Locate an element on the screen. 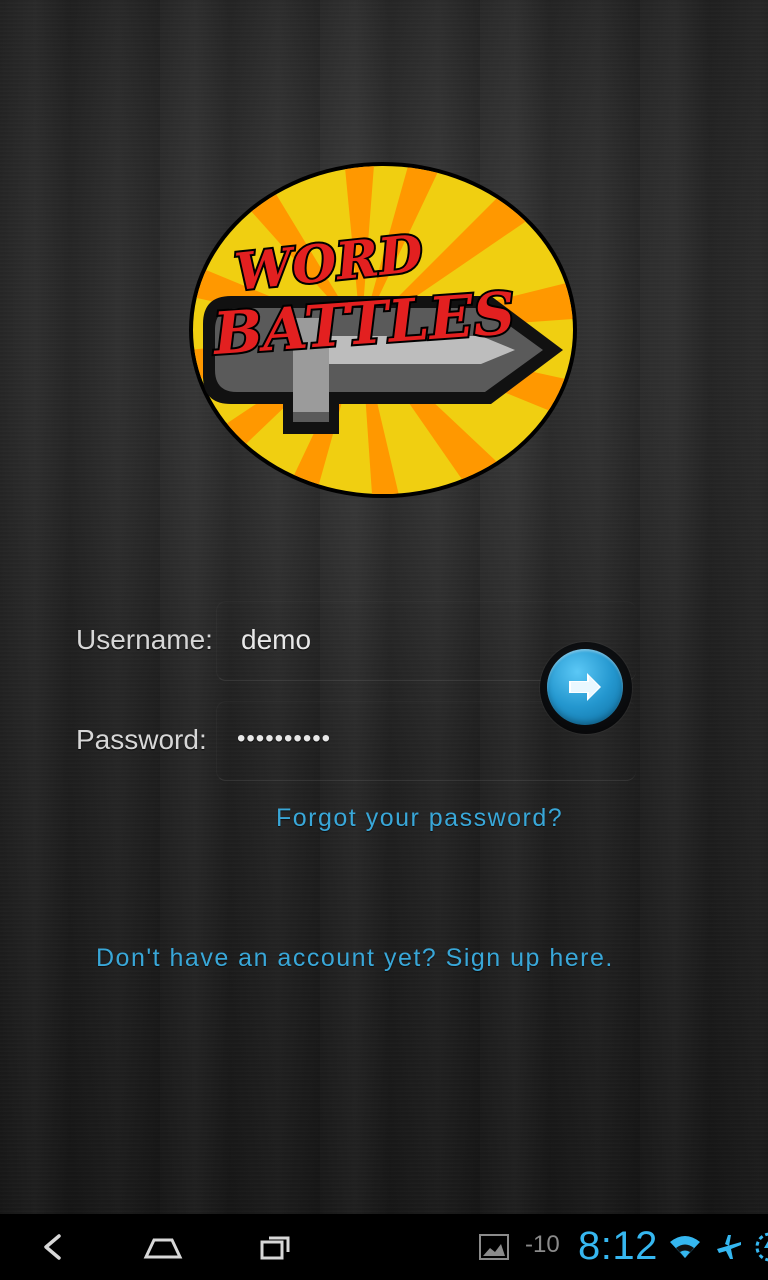 This screenshot has width=768, height=1280. login-submit-button-face is located at coordinates (585, 687).